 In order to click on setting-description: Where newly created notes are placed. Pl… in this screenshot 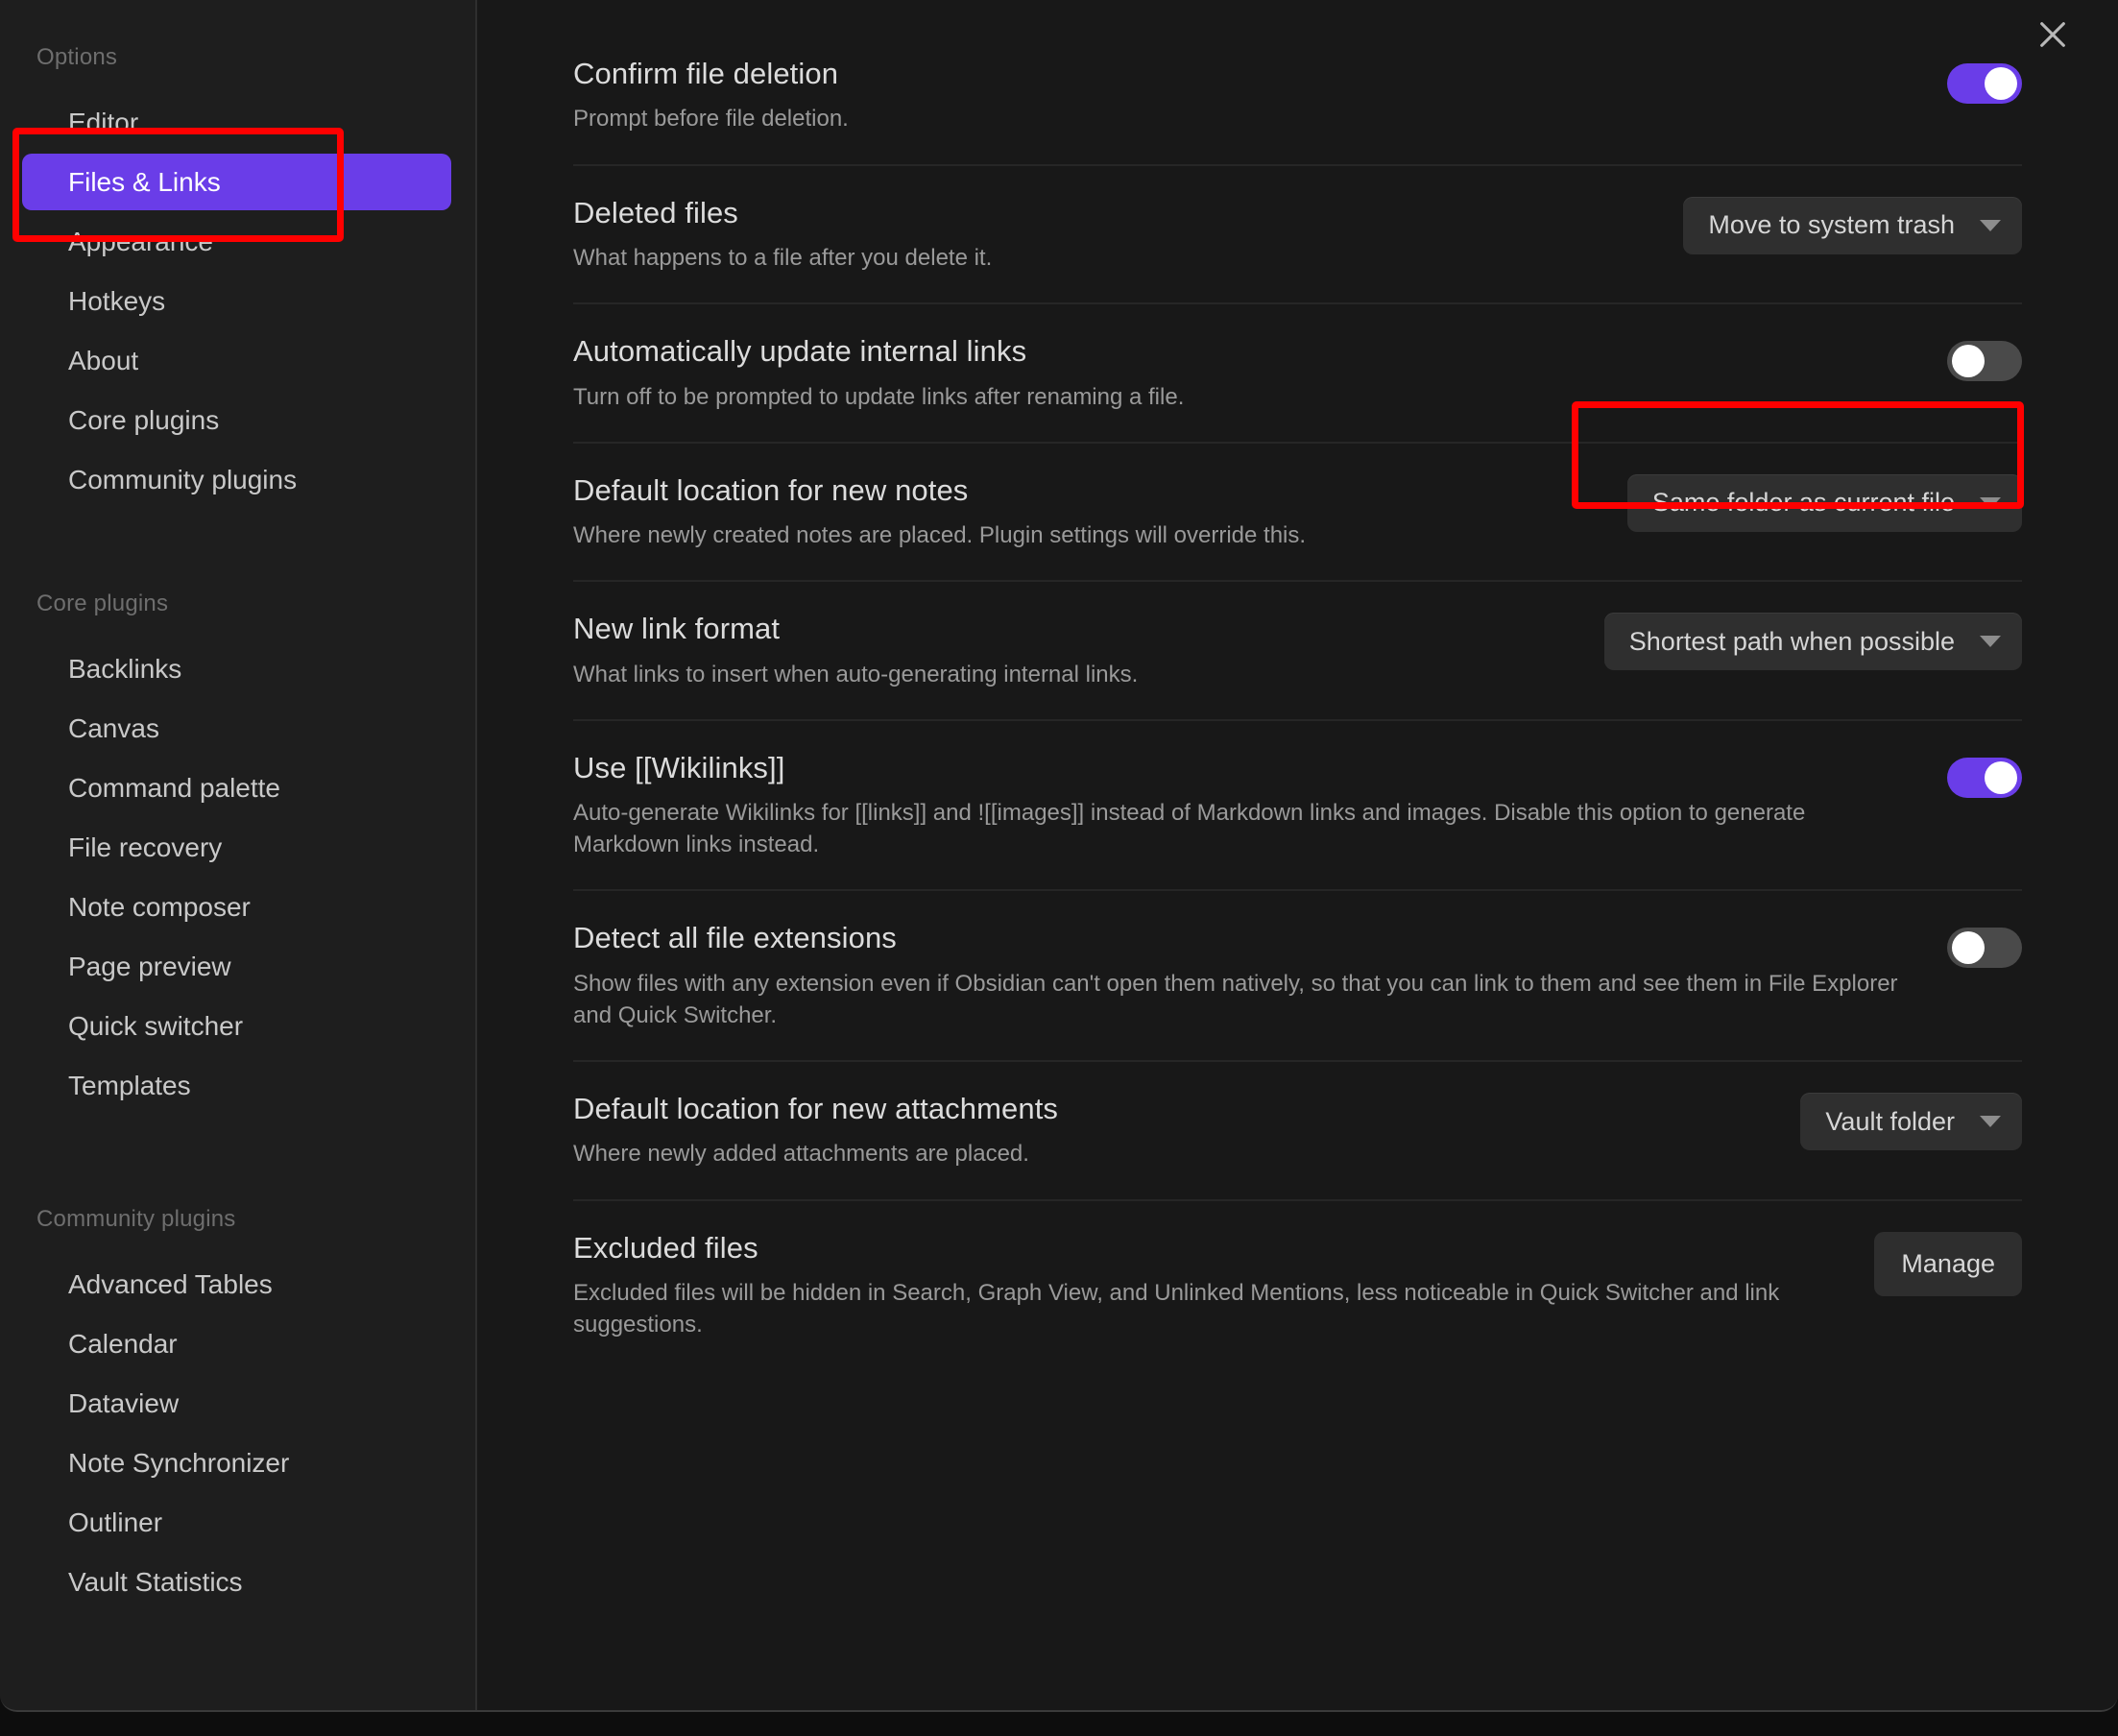, I will do `click(940, 535)`.